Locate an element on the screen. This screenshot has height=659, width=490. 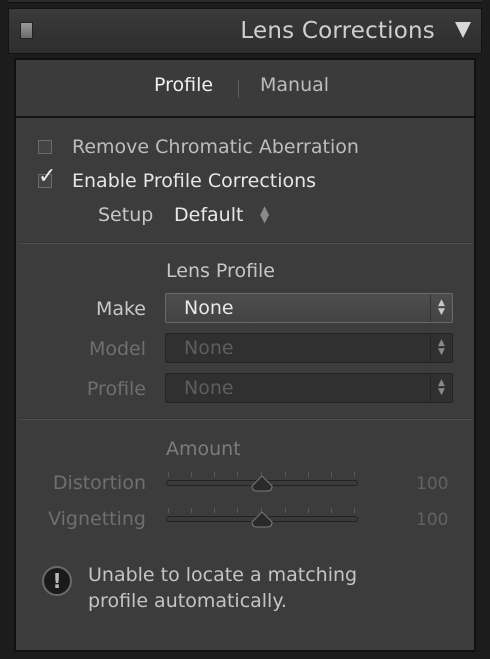
make-select: None ▲ ▼ is located at coordinates (309, 308).